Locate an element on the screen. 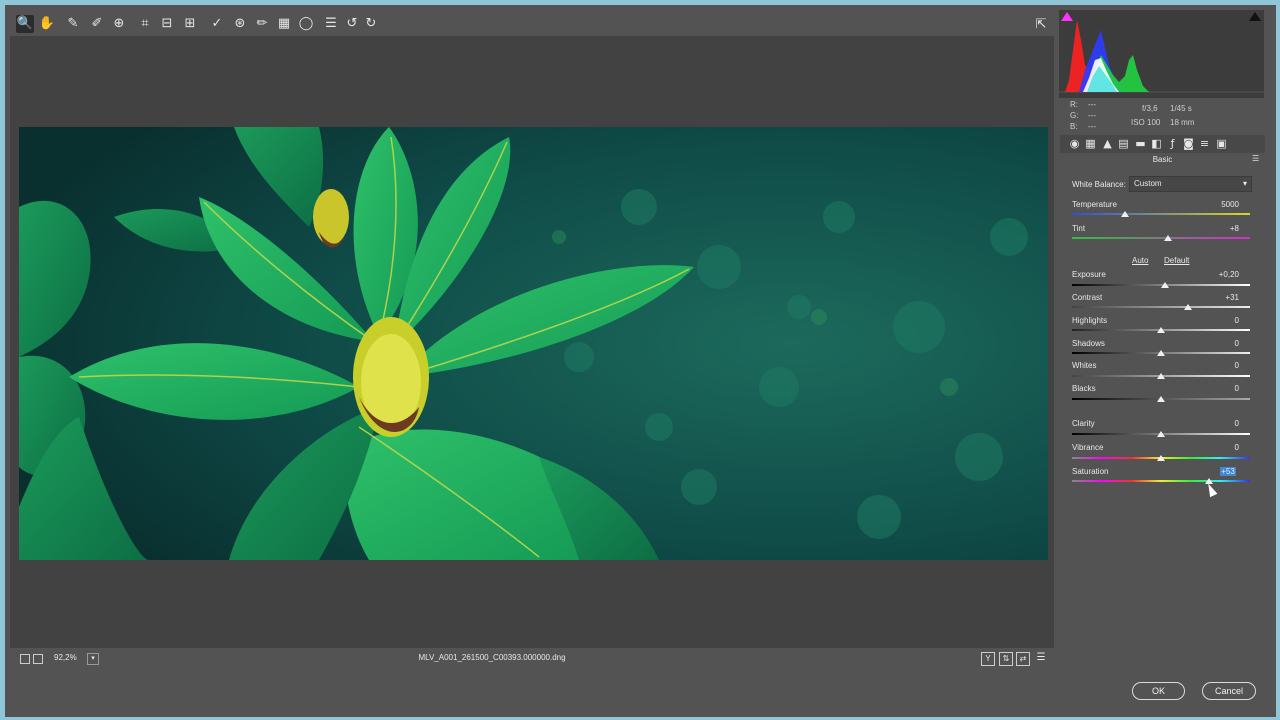  vibrance-label: Vibrance is located at coordinates (1088, 447).